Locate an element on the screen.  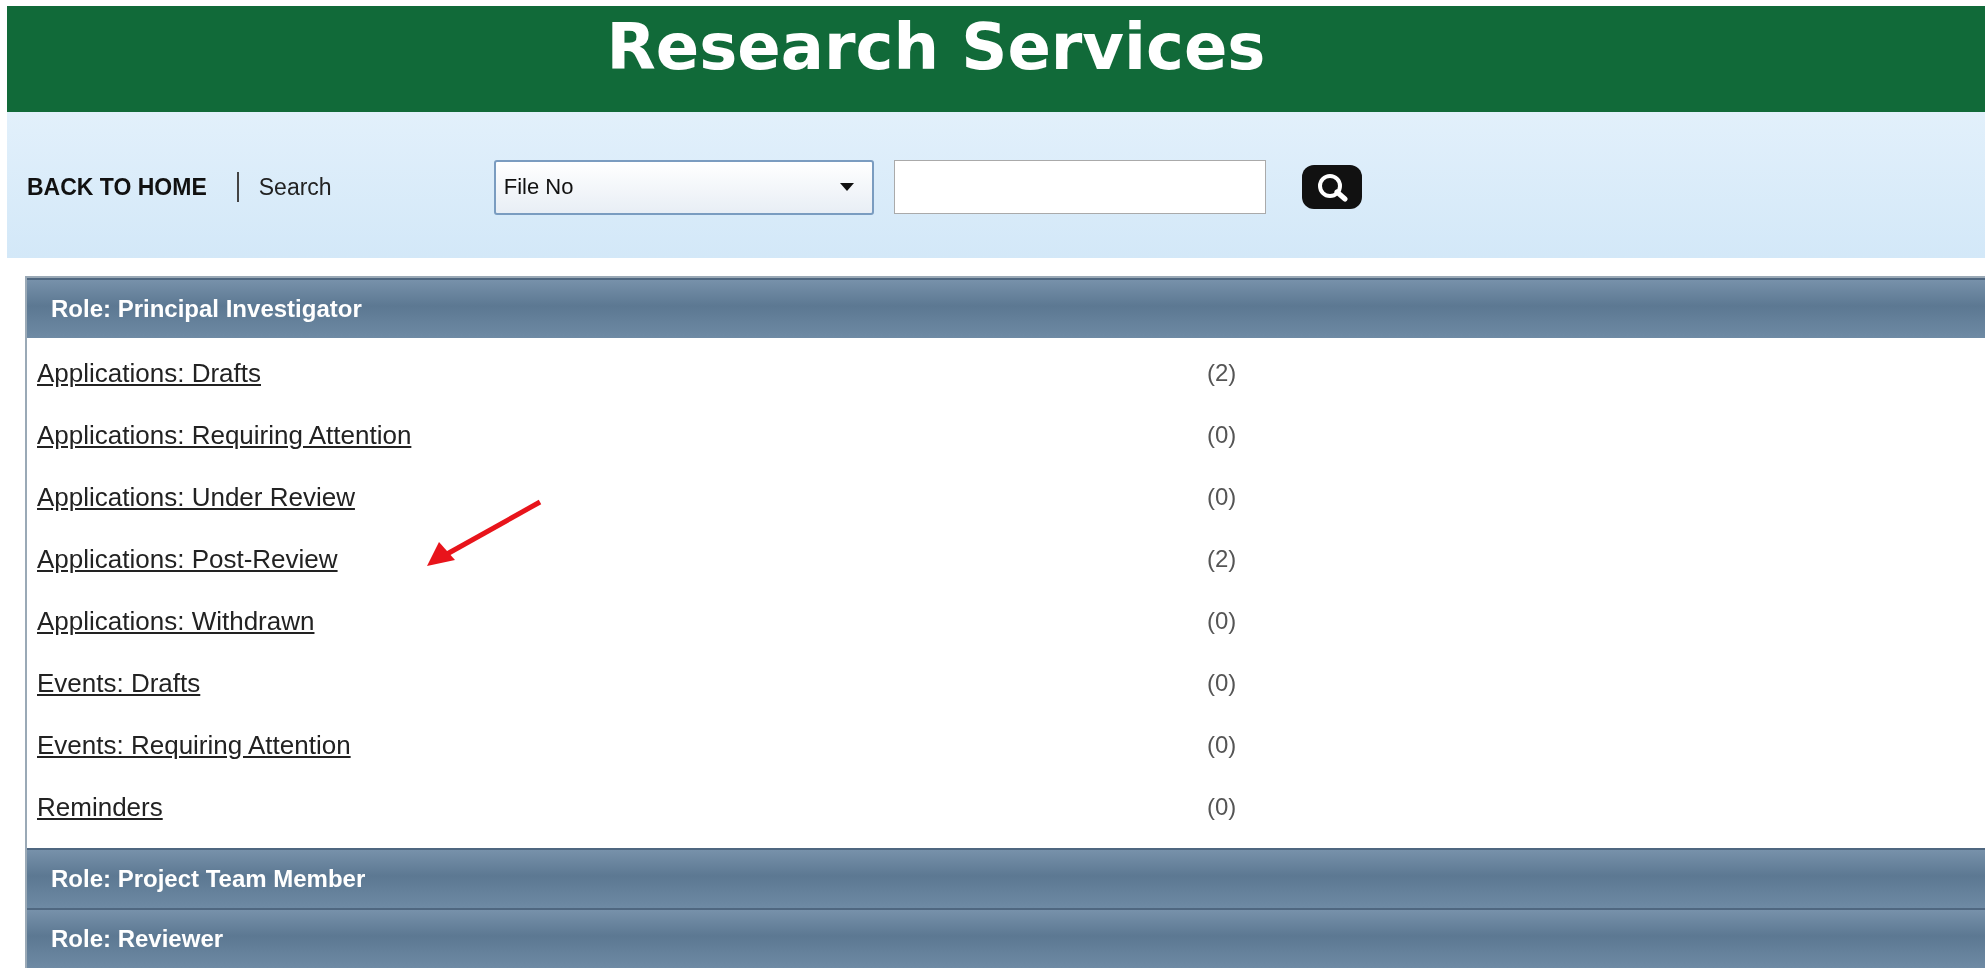
application-link: Applications: Under Review is located at coordinates (622, 497).